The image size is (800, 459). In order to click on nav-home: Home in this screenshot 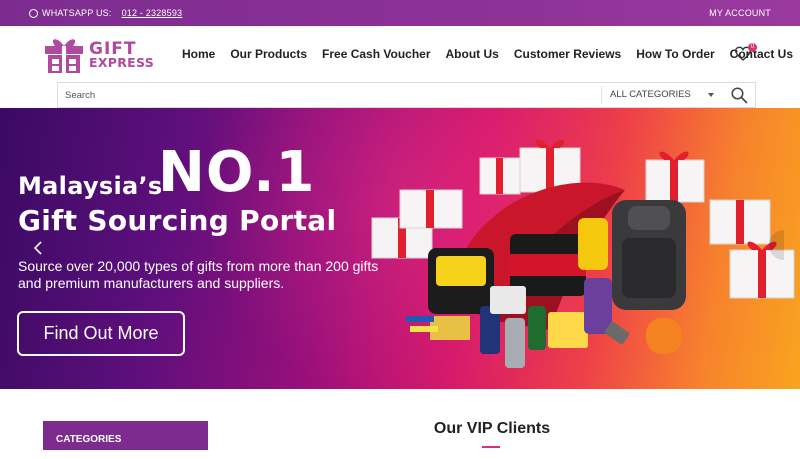, I will do `click(198, 54)`.